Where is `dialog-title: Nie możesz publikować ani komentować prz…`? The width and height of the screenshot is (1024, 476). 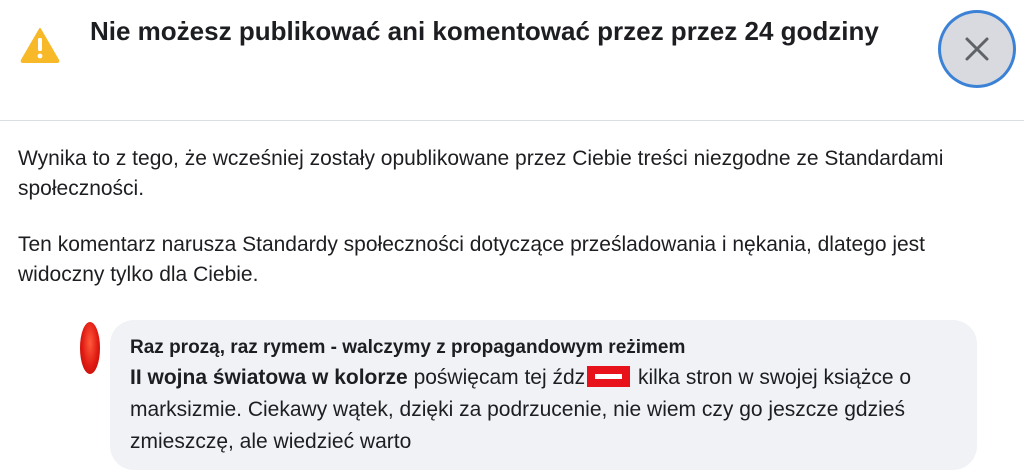
dialog-title: Nie możesz publikować ani komentować prz… is located at coordinates (484, 31).